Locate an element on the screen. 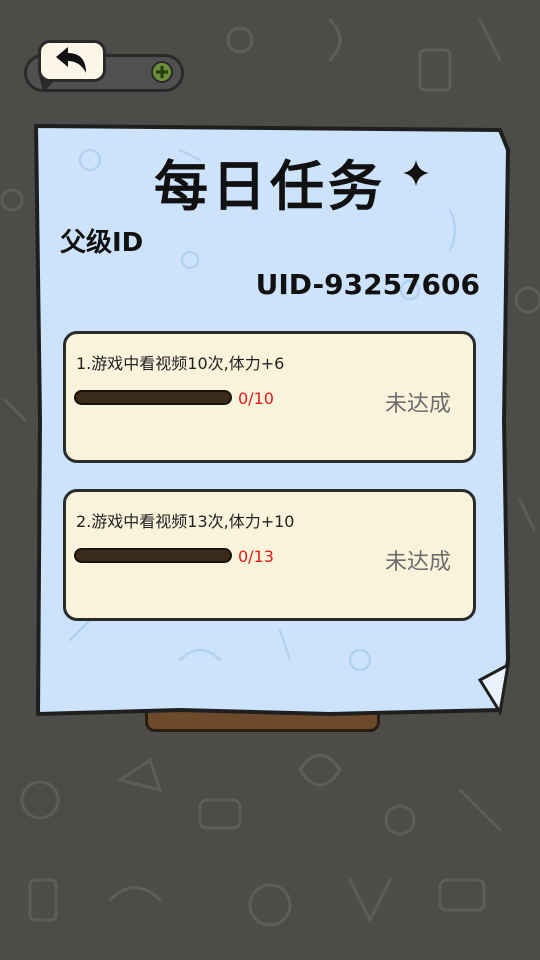 The height and width of the screenshot is (960, 540). page-title: 每日任务 is located at coordinates (270, 186).